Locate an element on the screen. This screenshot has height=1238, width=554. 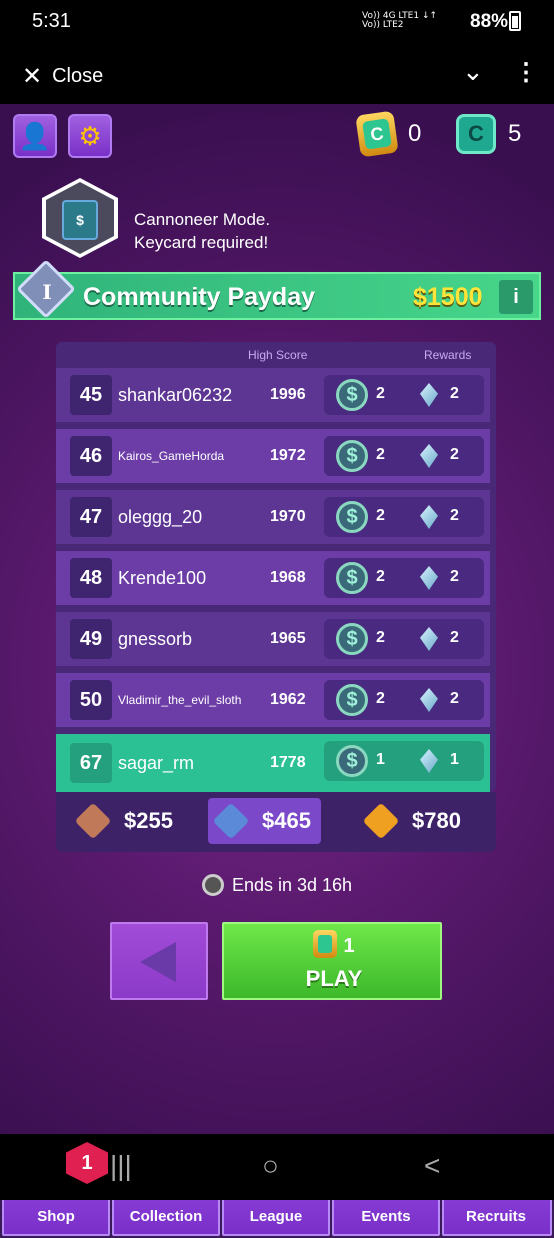
reward-cell: $1 1 is located at coordinates (404, 761).